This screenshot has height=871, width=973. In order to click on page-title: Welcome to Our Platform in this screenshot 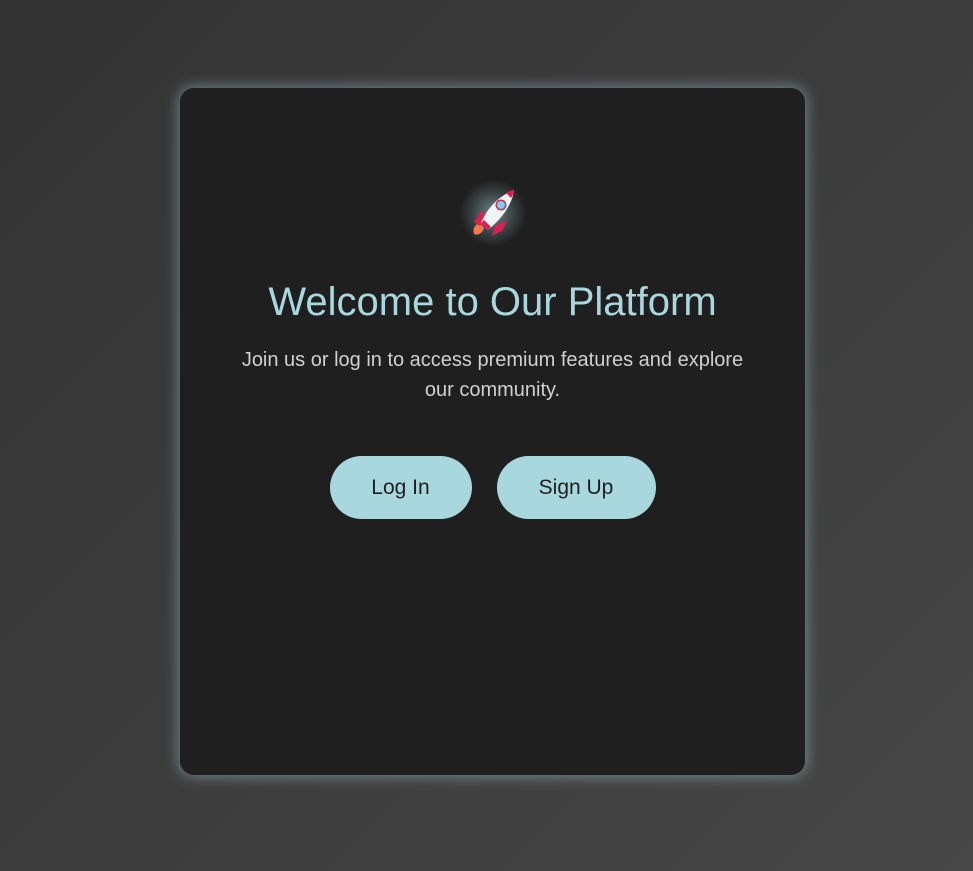, I will do `click(492, 302)`.